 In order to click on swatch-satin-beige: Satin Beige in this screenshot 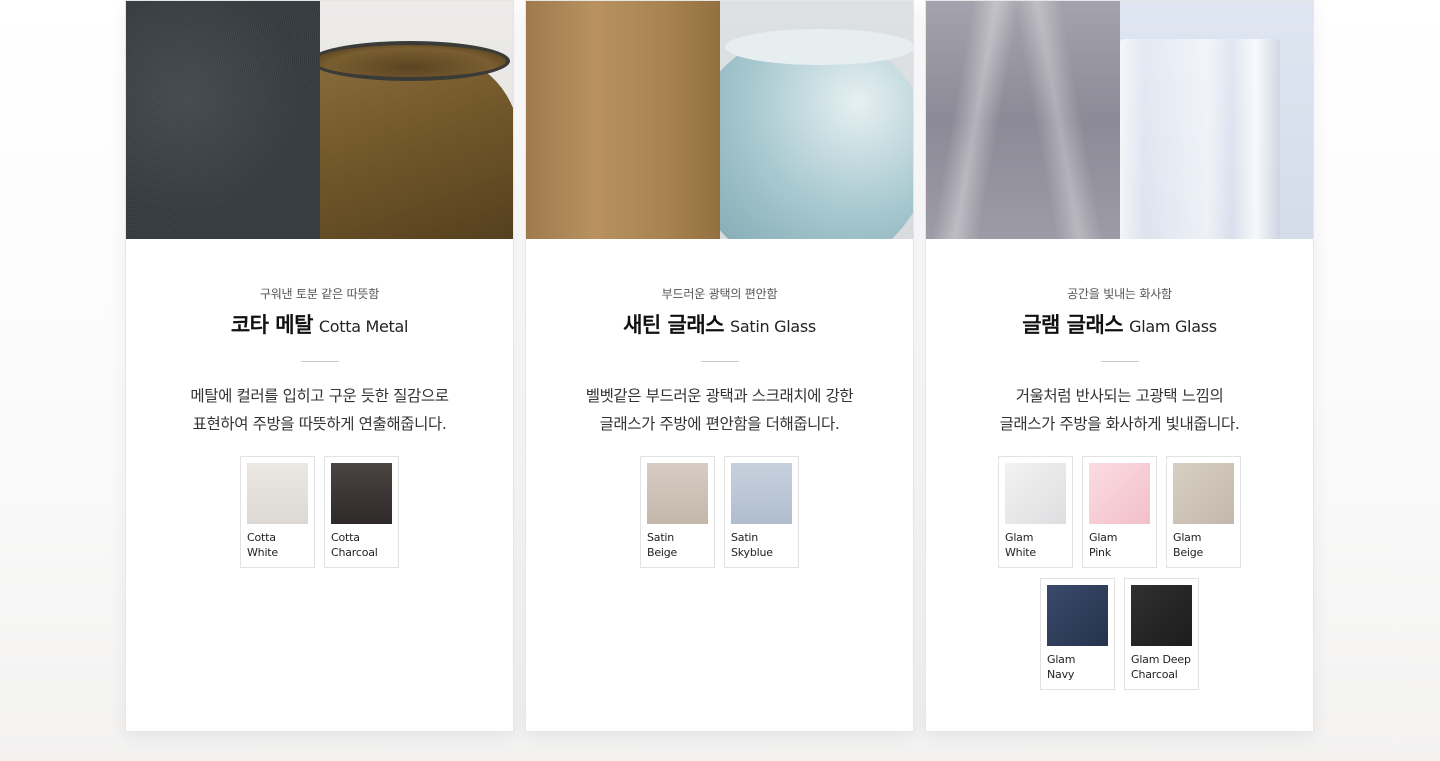, I will do `click(677, 512)`.